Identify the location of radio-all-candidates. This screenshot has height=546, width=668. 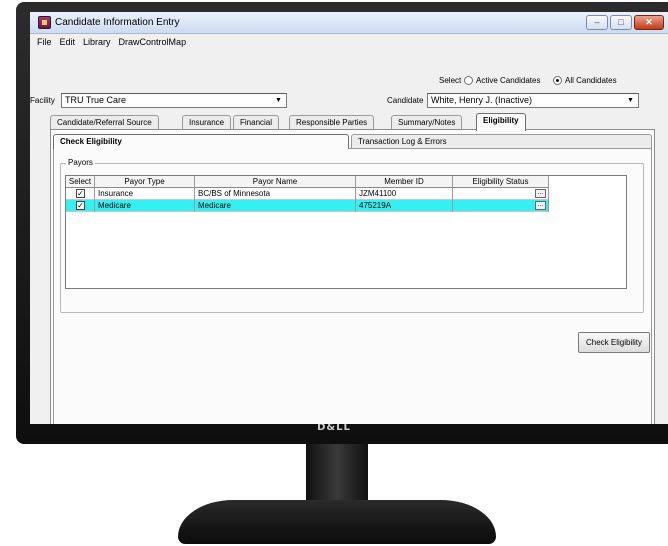
(557, 80).